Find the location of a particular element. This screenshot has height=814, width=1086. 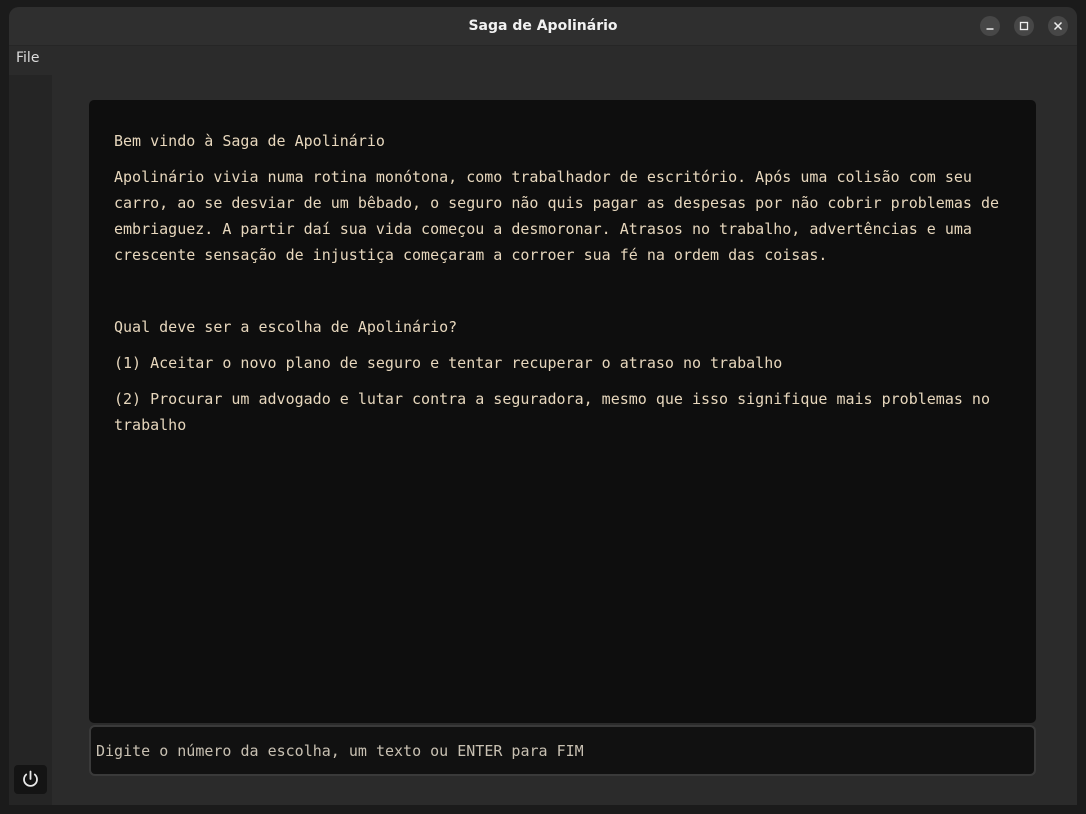

maximize-icon is located at coordinates (1024, 26).